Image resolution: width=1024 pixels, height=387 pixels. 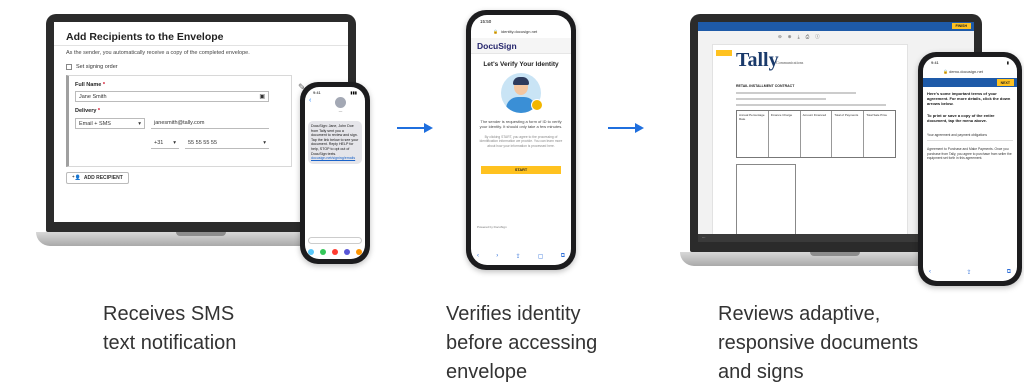 I want to click on next-button: NEXT, so click(x=1005, y=82).